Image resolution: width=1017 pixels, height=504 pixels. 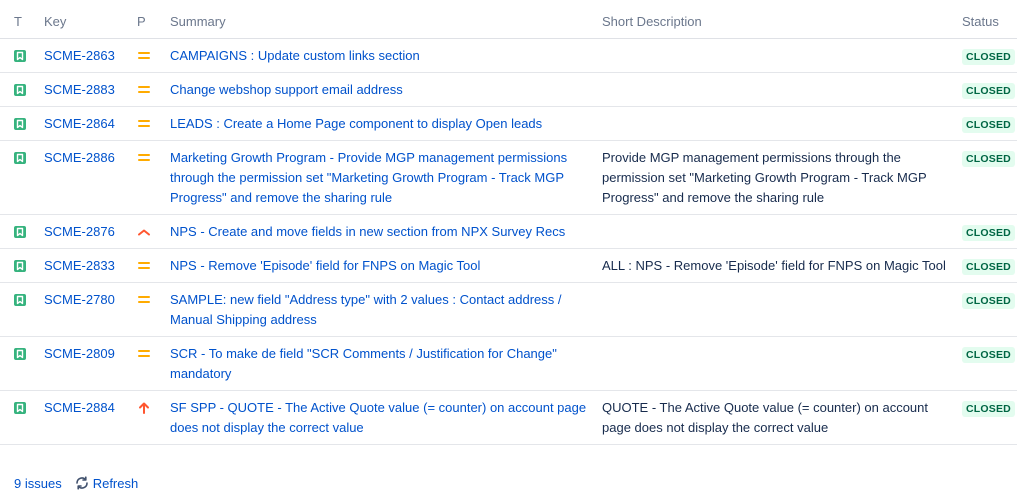 I want to click on issue-key-link: SCME-2884, so click(x=79, y=407).